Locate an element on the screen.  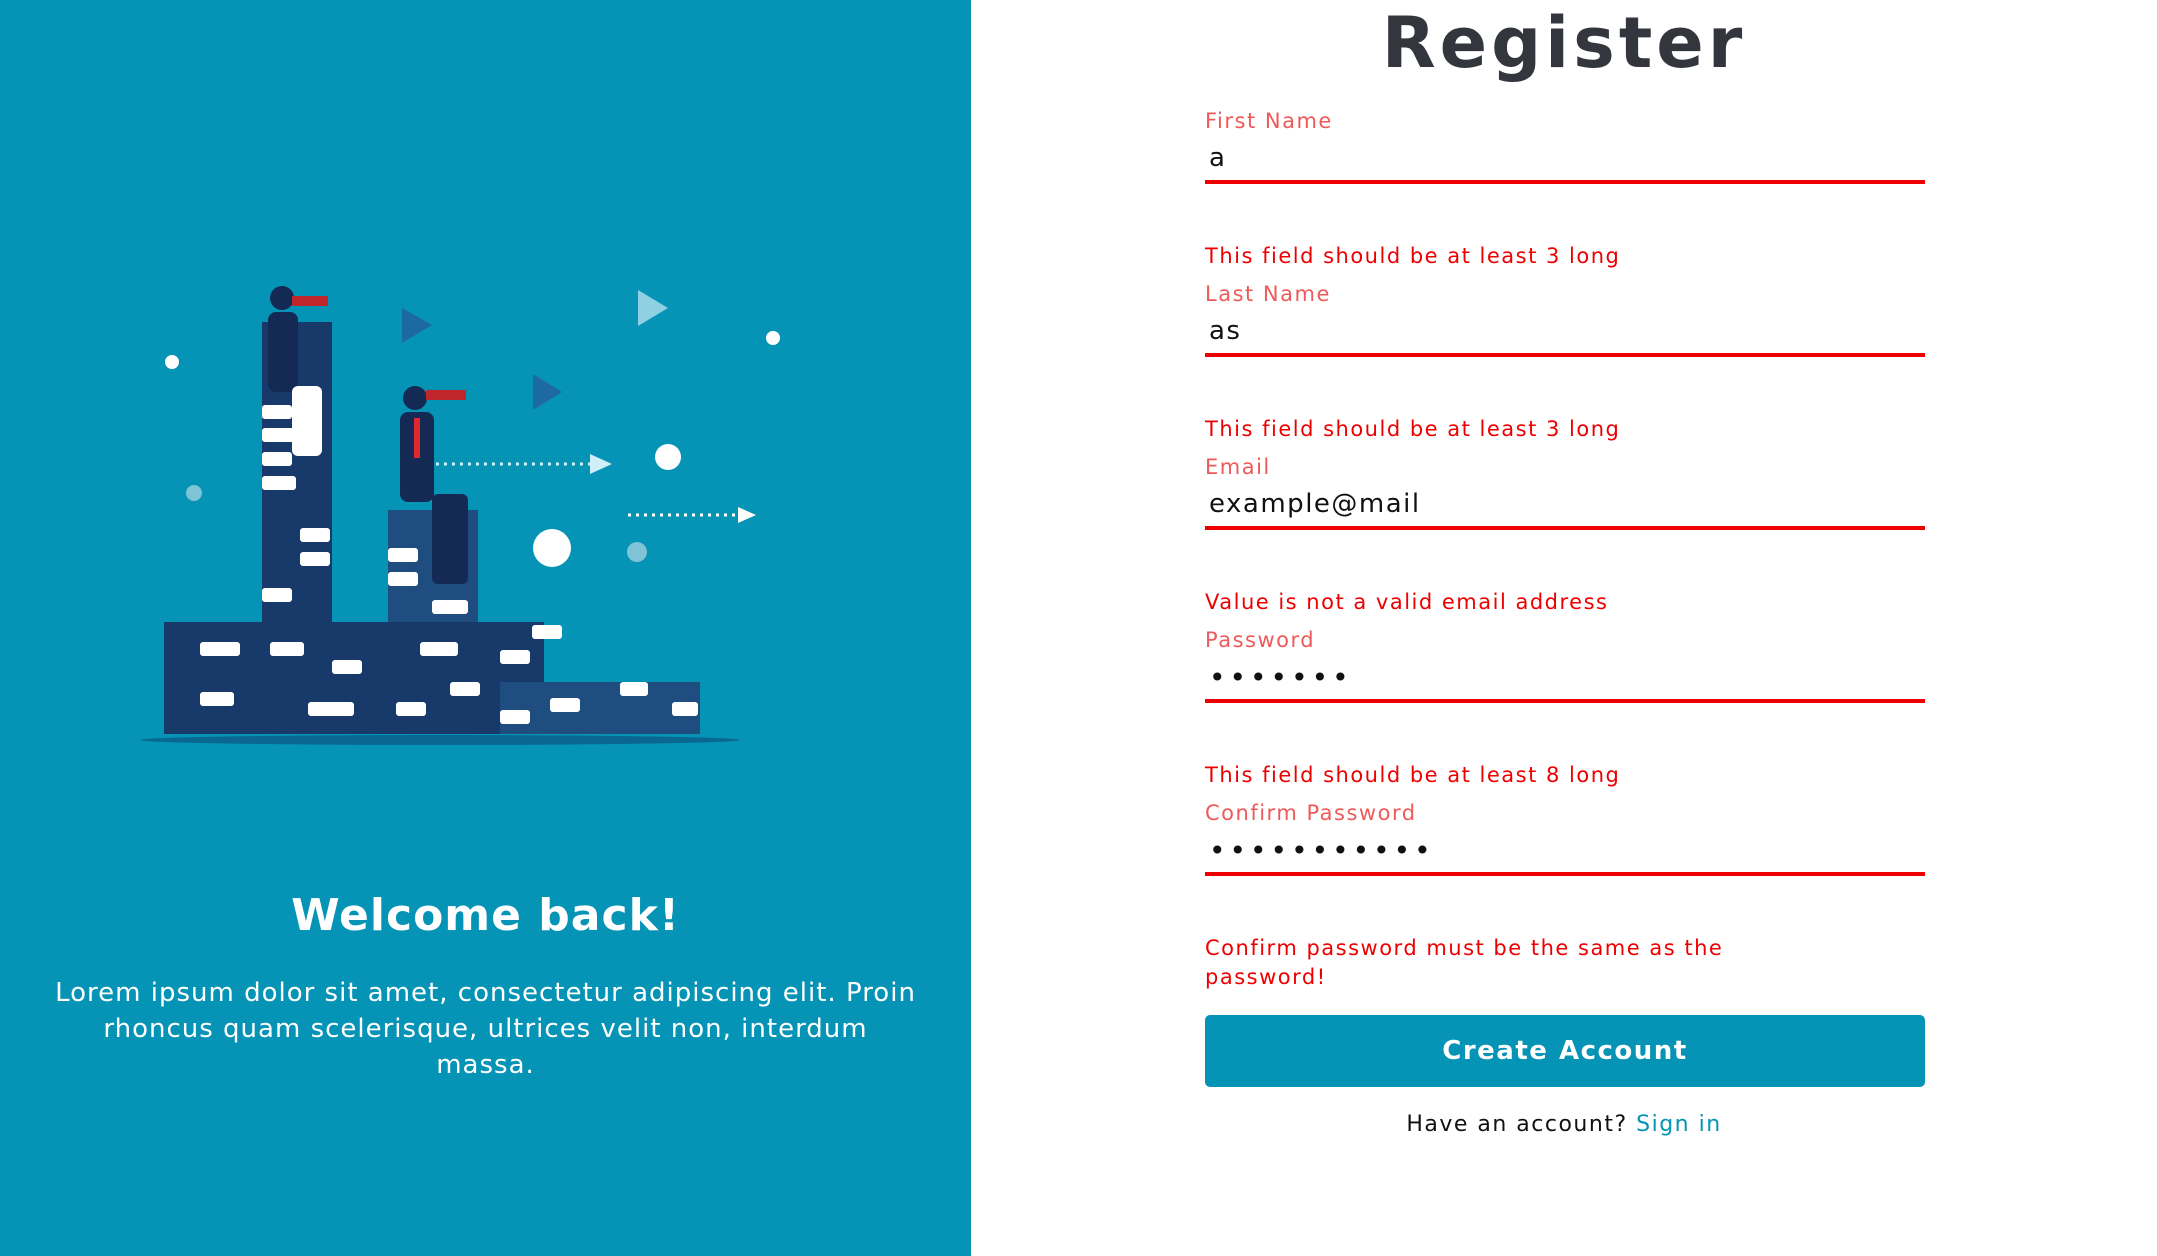
signin-prompt: Have an account? is located at coordinates (1517, 1124).